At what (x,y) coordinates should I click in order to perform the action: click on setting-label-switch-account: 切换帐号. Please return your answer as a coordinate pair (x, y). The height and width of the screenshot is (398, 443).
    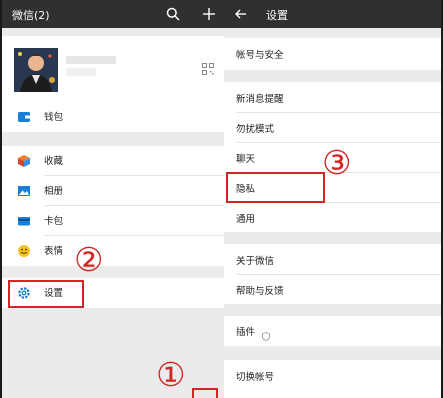
    Looking at the image, I should click on (255, 377).